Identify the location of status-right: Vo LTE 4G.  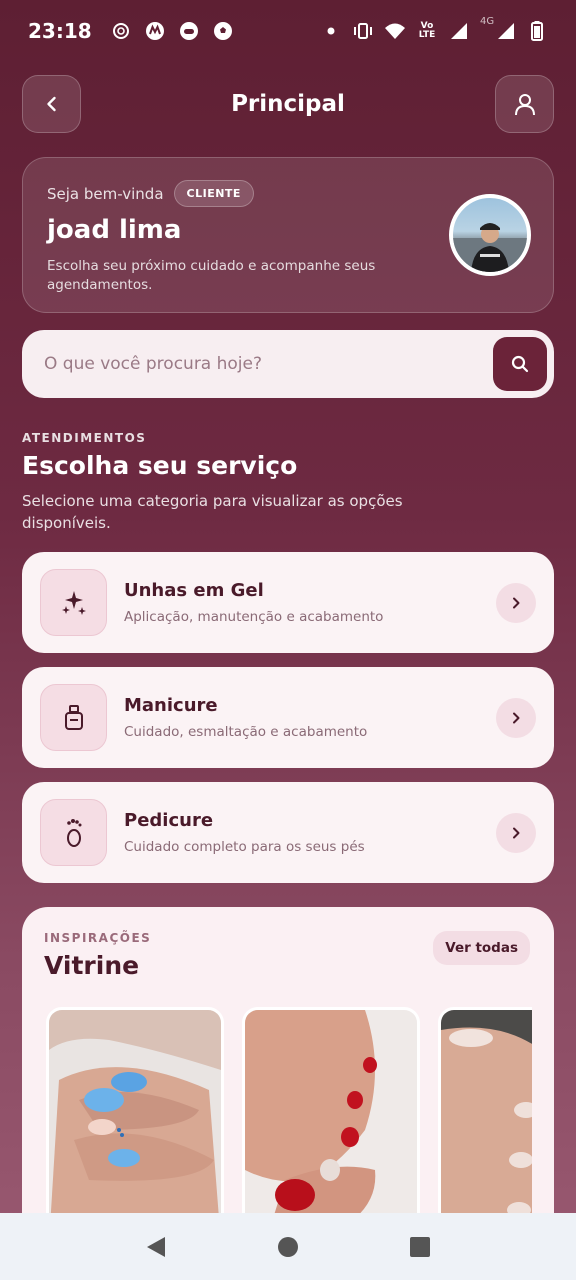
(434, 29).